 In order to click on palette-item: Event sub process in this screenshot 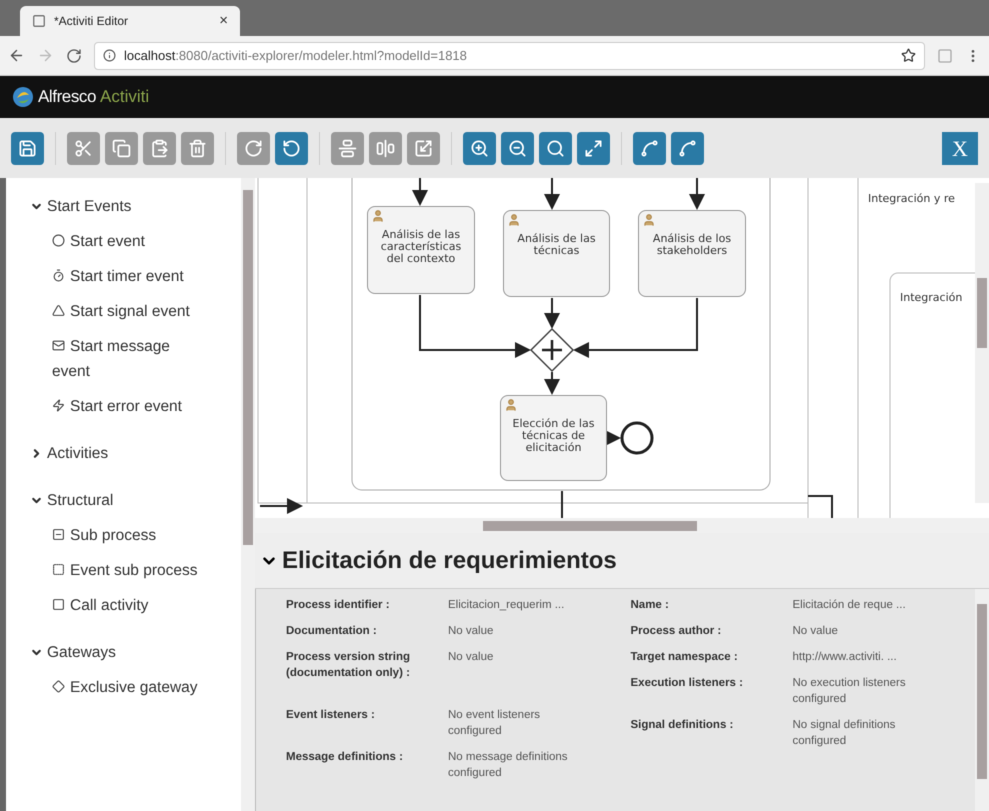, I will do `click(127, 570)`.